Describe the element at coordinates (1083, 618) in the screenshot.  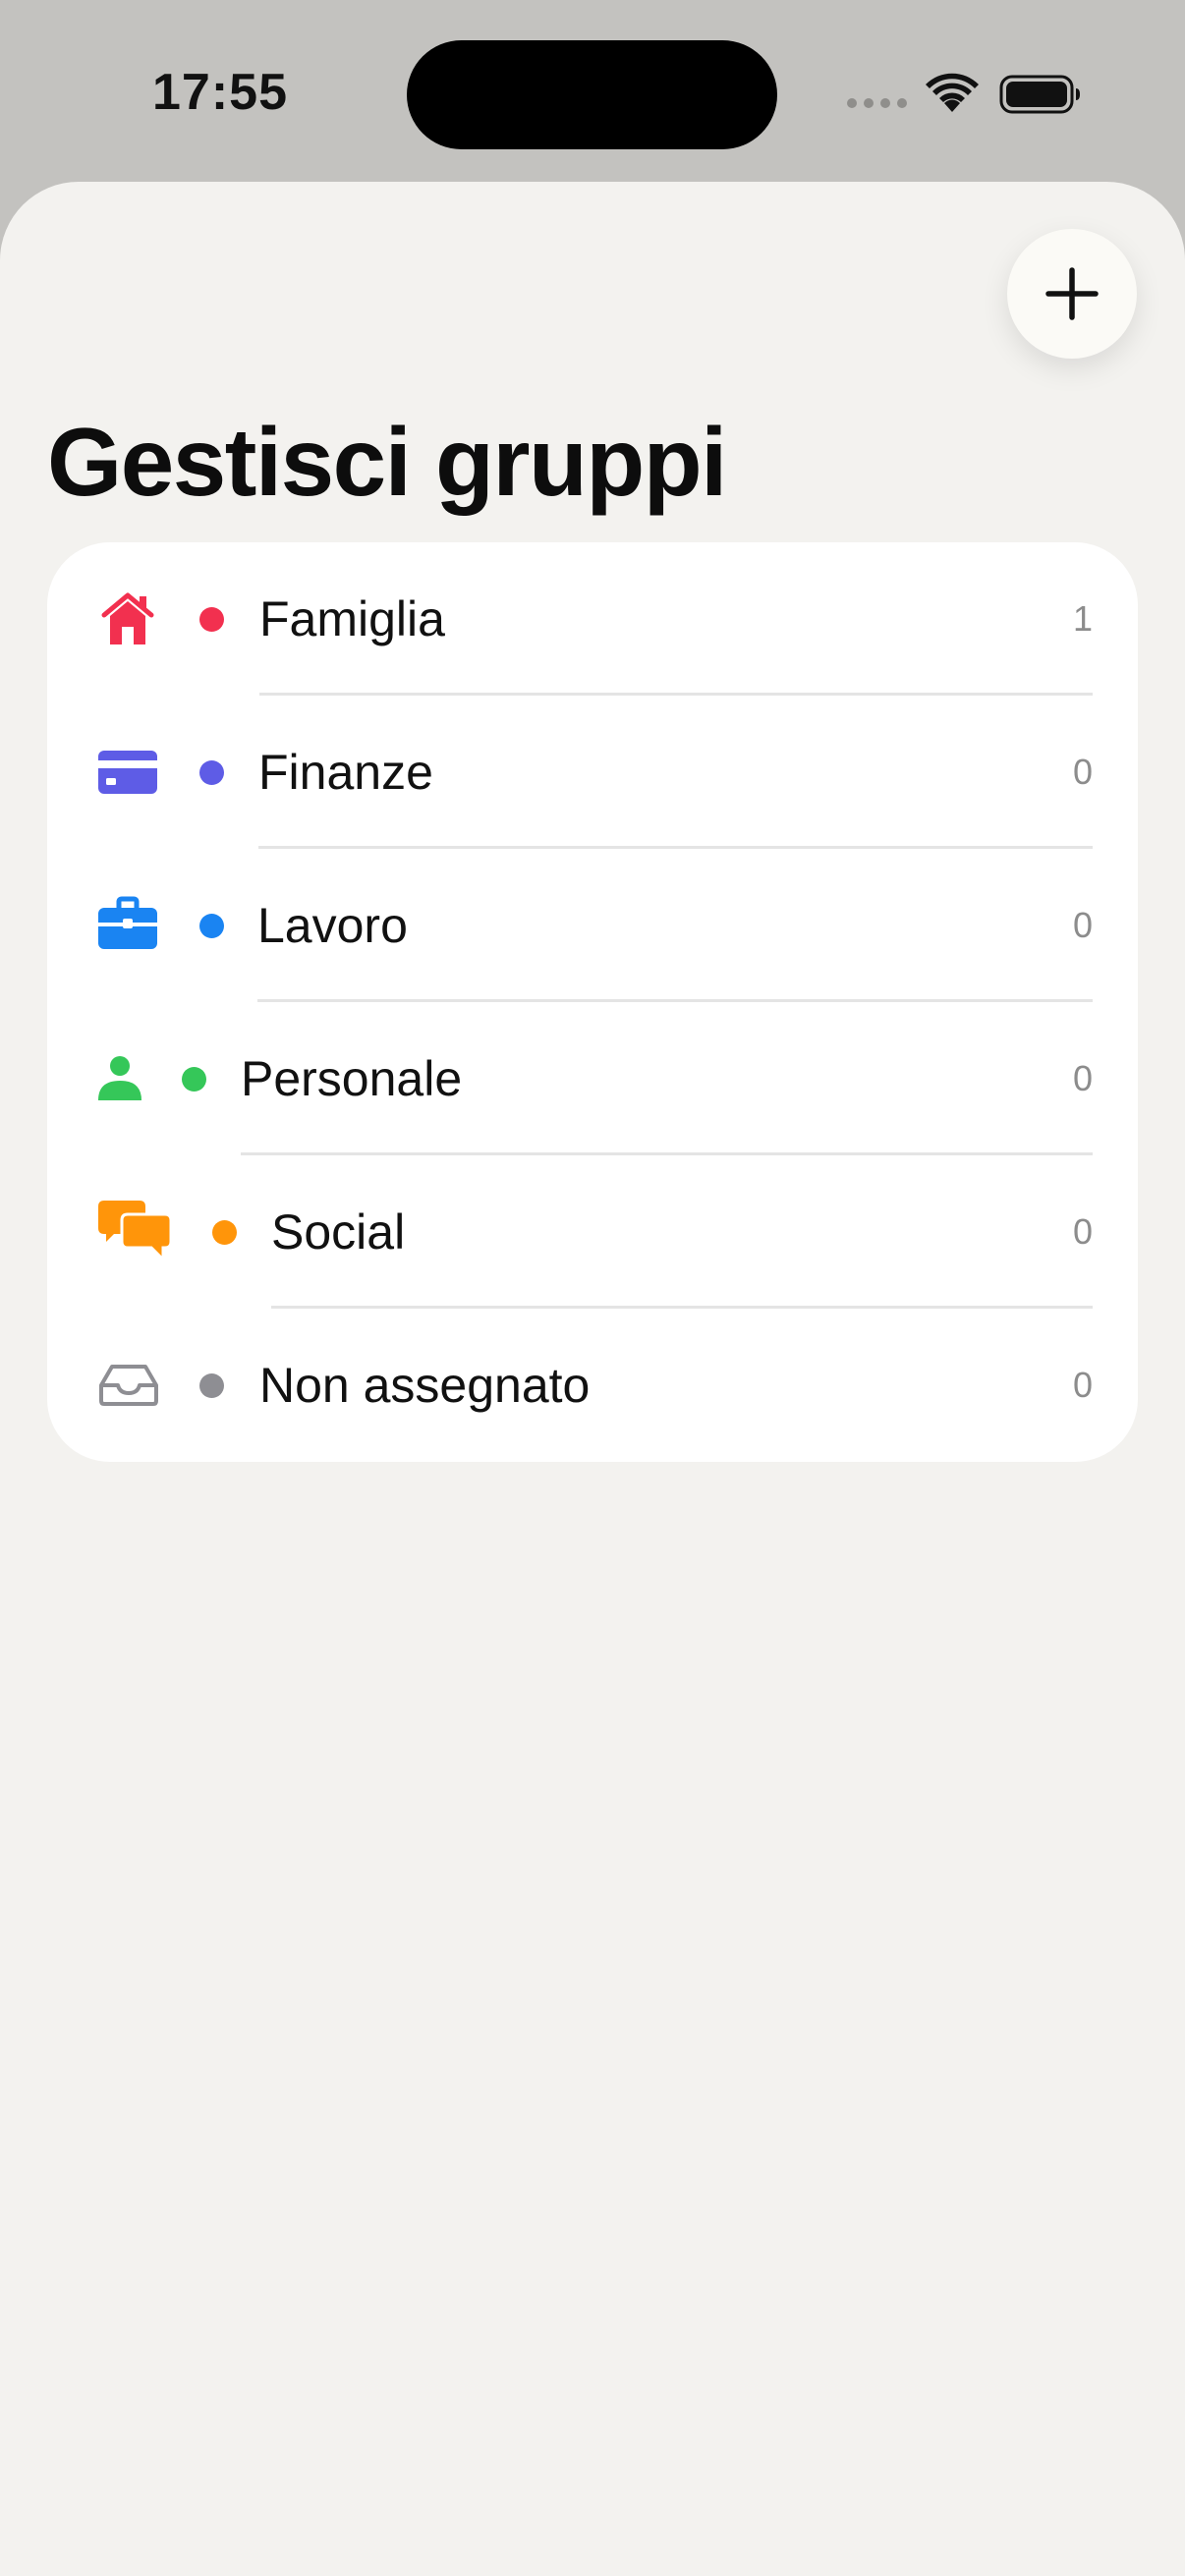
I see `group-count: 1` at that location.